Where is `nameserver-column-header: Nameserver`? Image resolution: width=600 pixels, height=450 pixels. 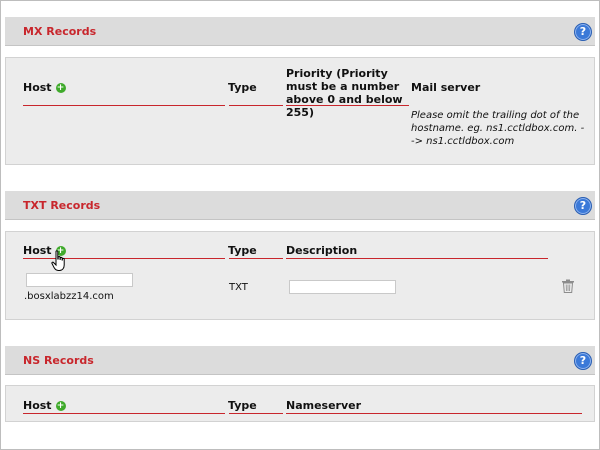
nameserver-column-header: Nameserver is located at coordinates (324, 405).